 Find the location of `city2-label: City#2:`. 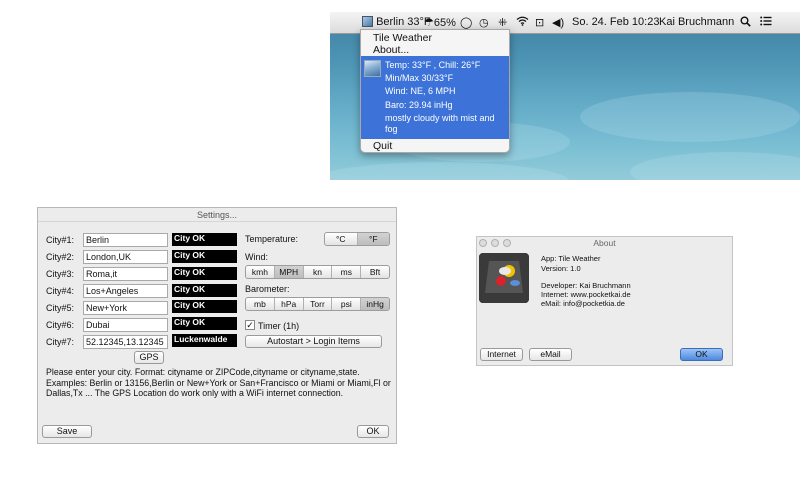

city2-label: City#2: is located at coordinates (60, 257).